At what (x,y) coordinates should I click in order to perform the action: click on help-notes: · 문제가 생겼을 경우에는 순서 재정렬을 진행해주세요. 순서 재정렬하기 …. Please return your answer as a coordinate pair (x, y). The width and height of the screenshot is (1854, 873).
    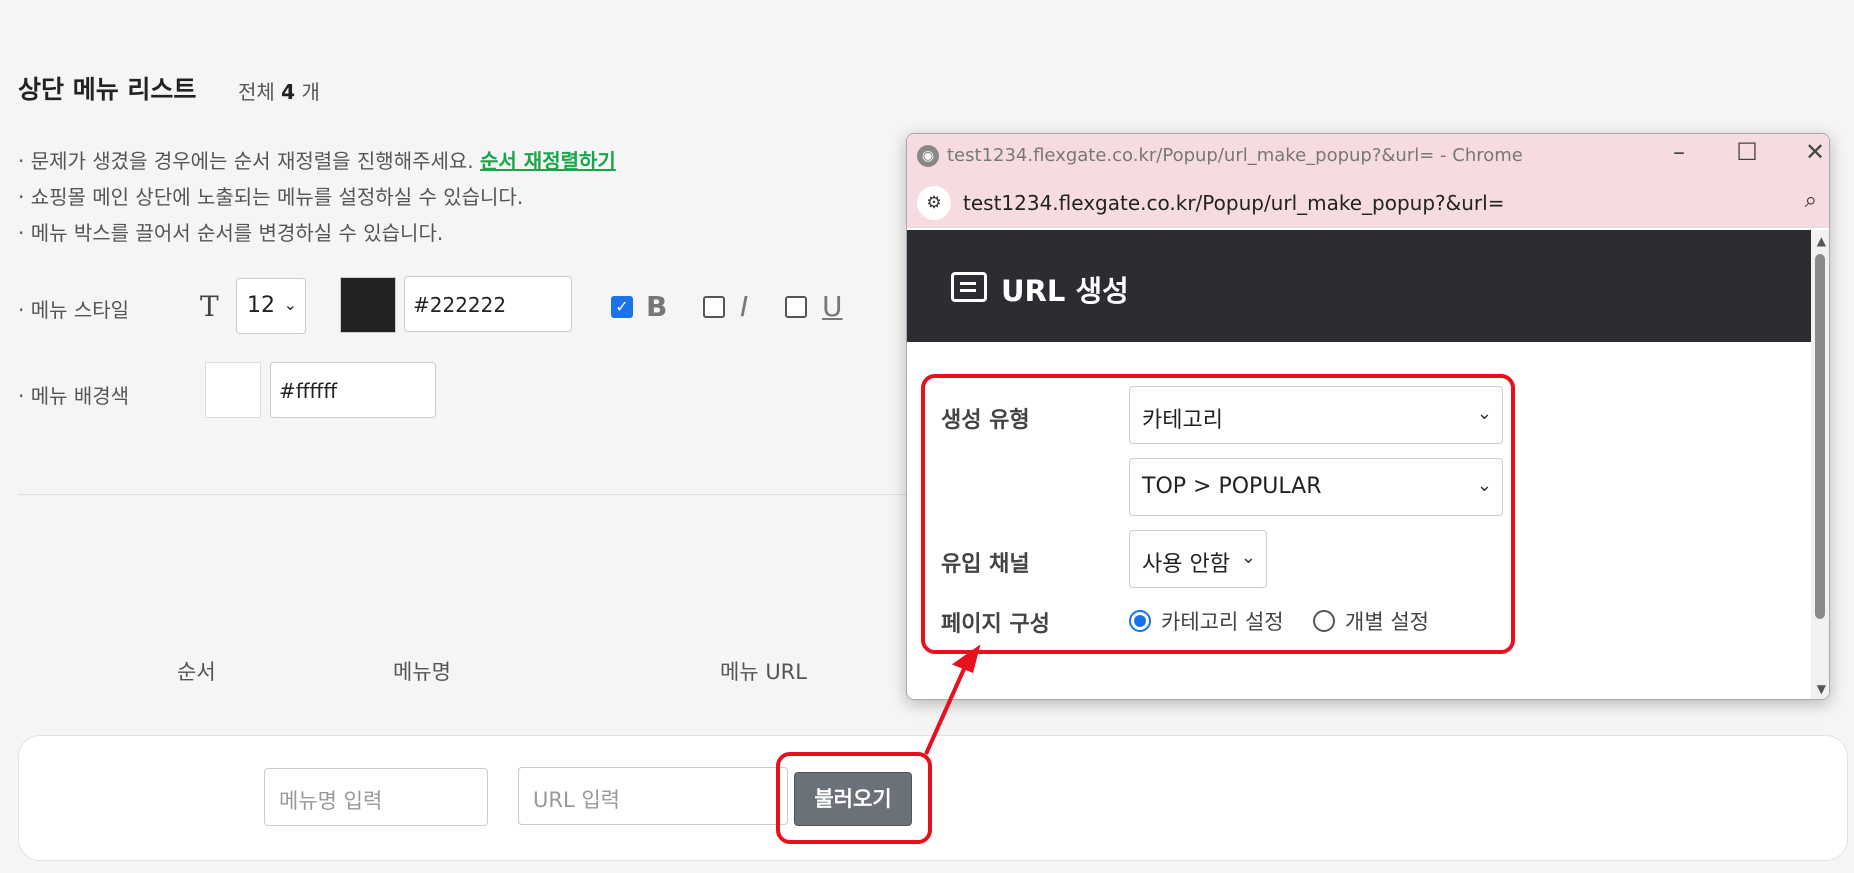
    Looking at the image, I should click on (317, 197).